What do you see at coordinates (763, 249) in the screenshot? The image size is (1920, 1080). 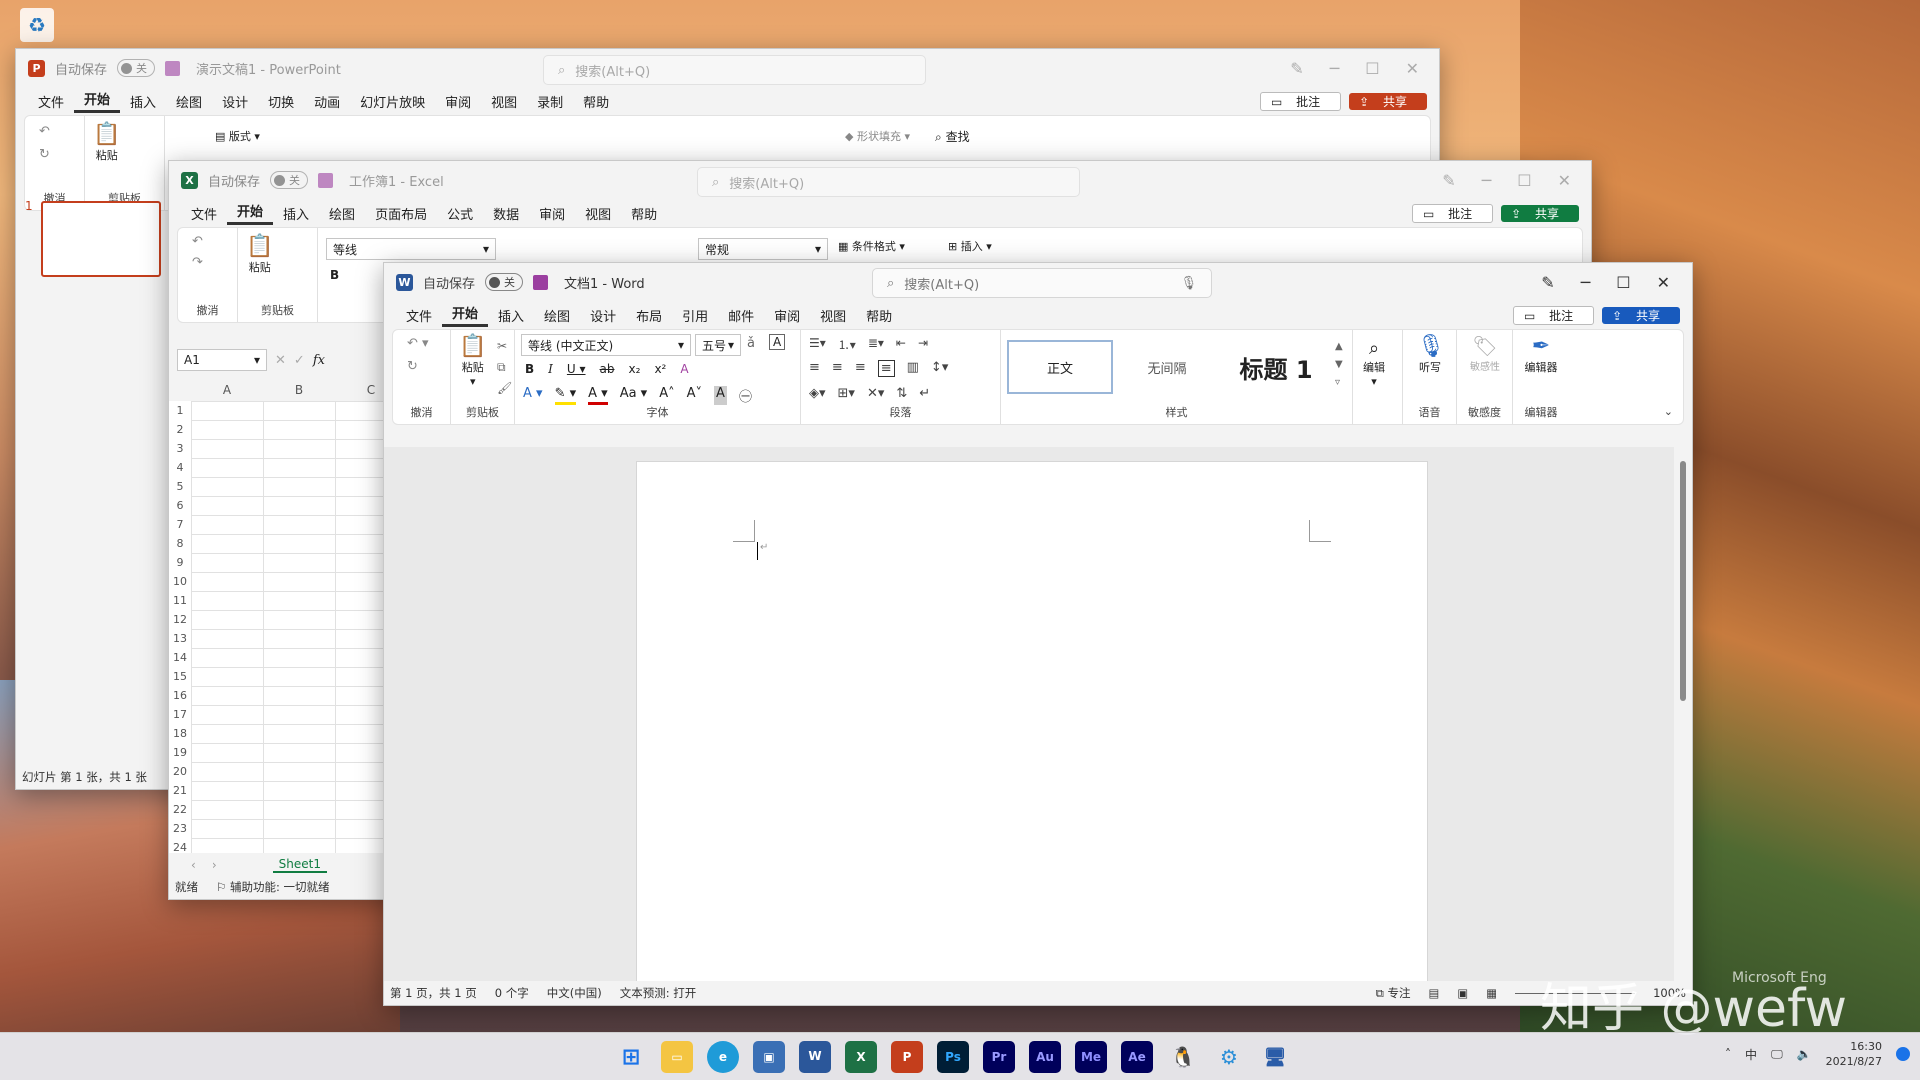 I see `number-format-dropdown: 常规 ▾` at bounding box center [763, 249].